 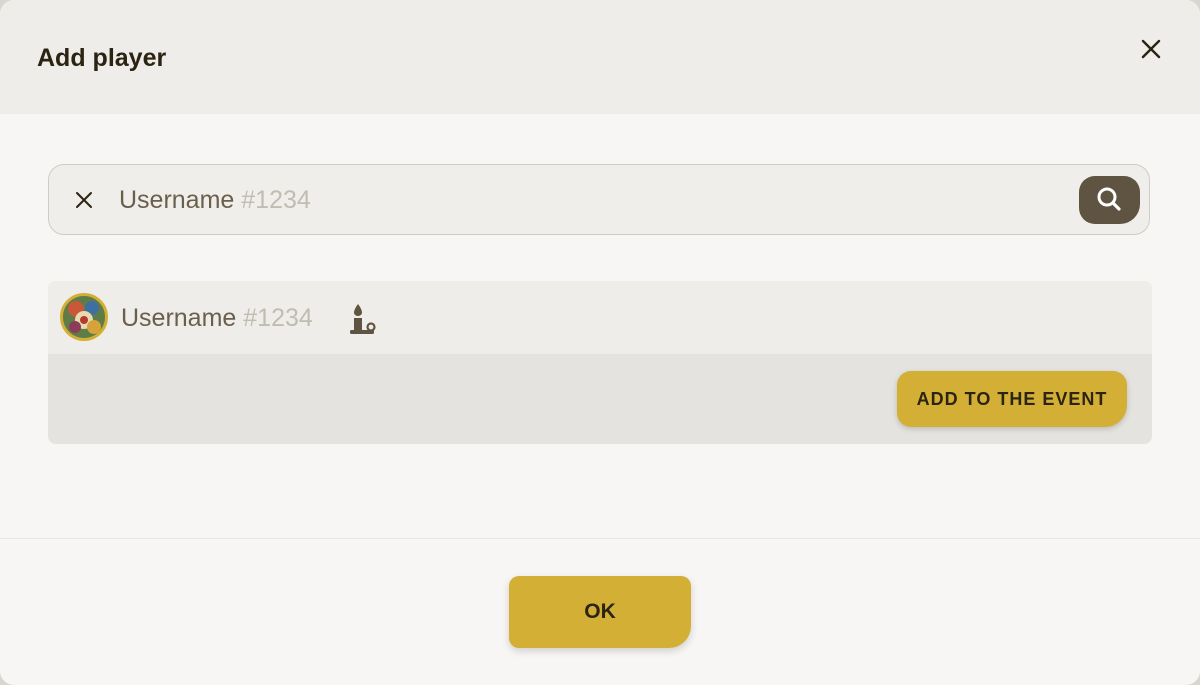 What do you see at coordinates (600, 538) in the screenshot?
I see `footer-divider` at bounding box center [600, 538].